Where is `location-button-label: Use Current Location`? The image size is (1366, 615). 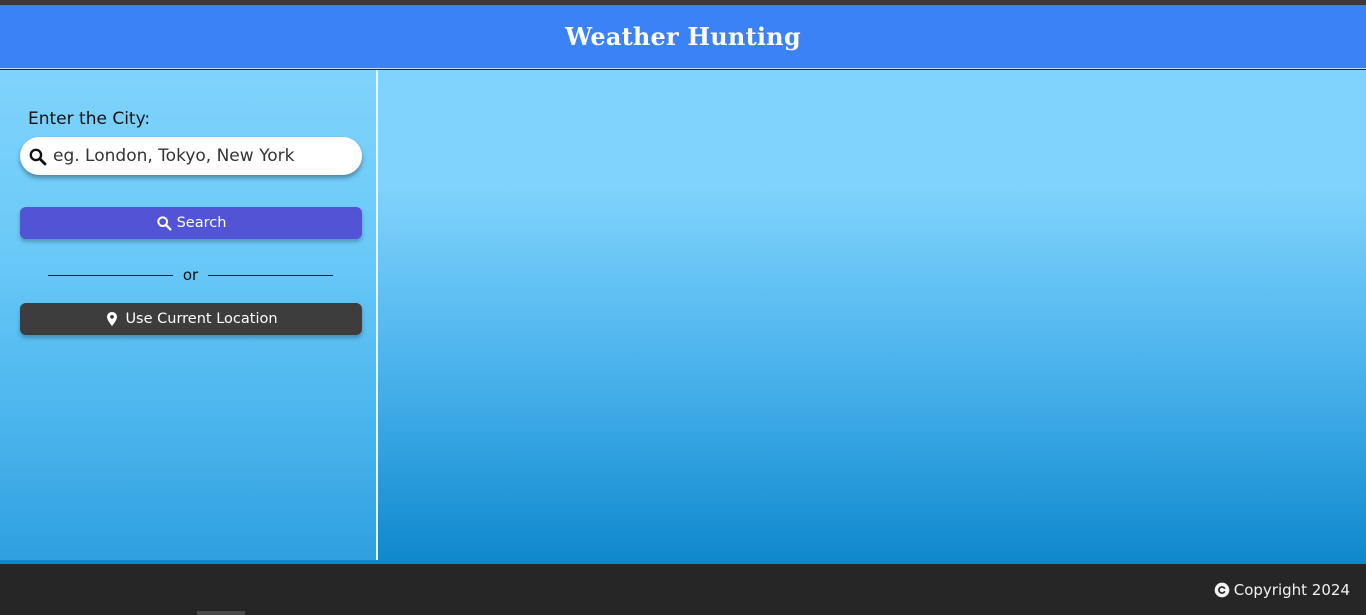 location-button-label: Use Current Location is located at coordinates (201, 319).